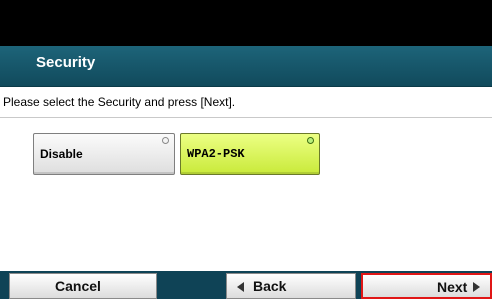 The image size is (492, 299). I want to click on radio-unselected-icon, so click(165, 140).